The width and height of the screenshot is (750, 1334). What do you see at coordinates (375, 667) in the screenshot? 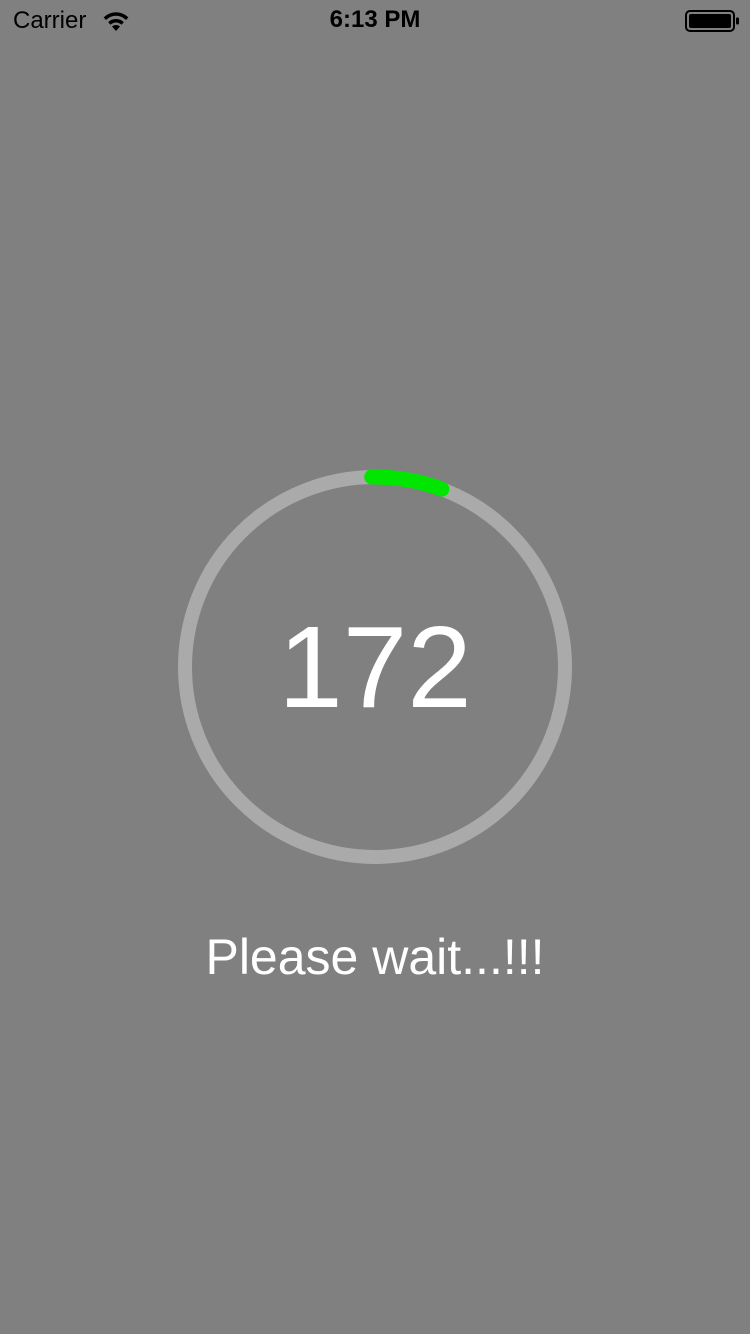
I see `countdown-number: 172` at bounding box center [375, 667].